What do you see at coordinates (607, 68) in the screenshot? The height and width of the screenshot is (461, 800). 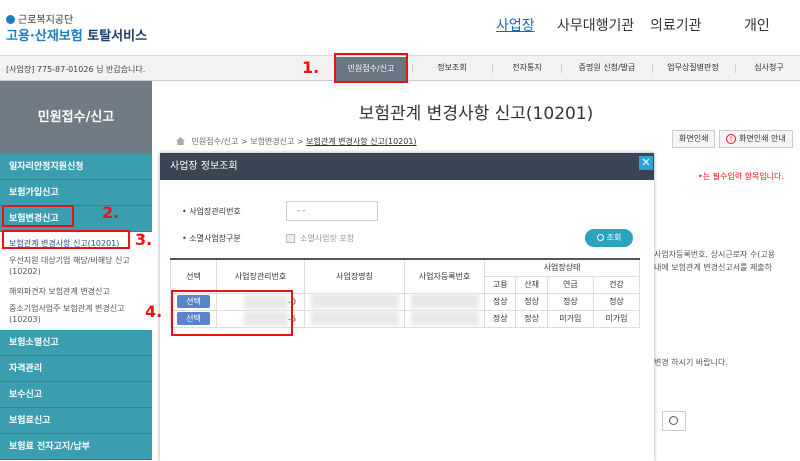 I see `menu-certificate: 증명원 신청/발급` at bounding box center [607, 68].